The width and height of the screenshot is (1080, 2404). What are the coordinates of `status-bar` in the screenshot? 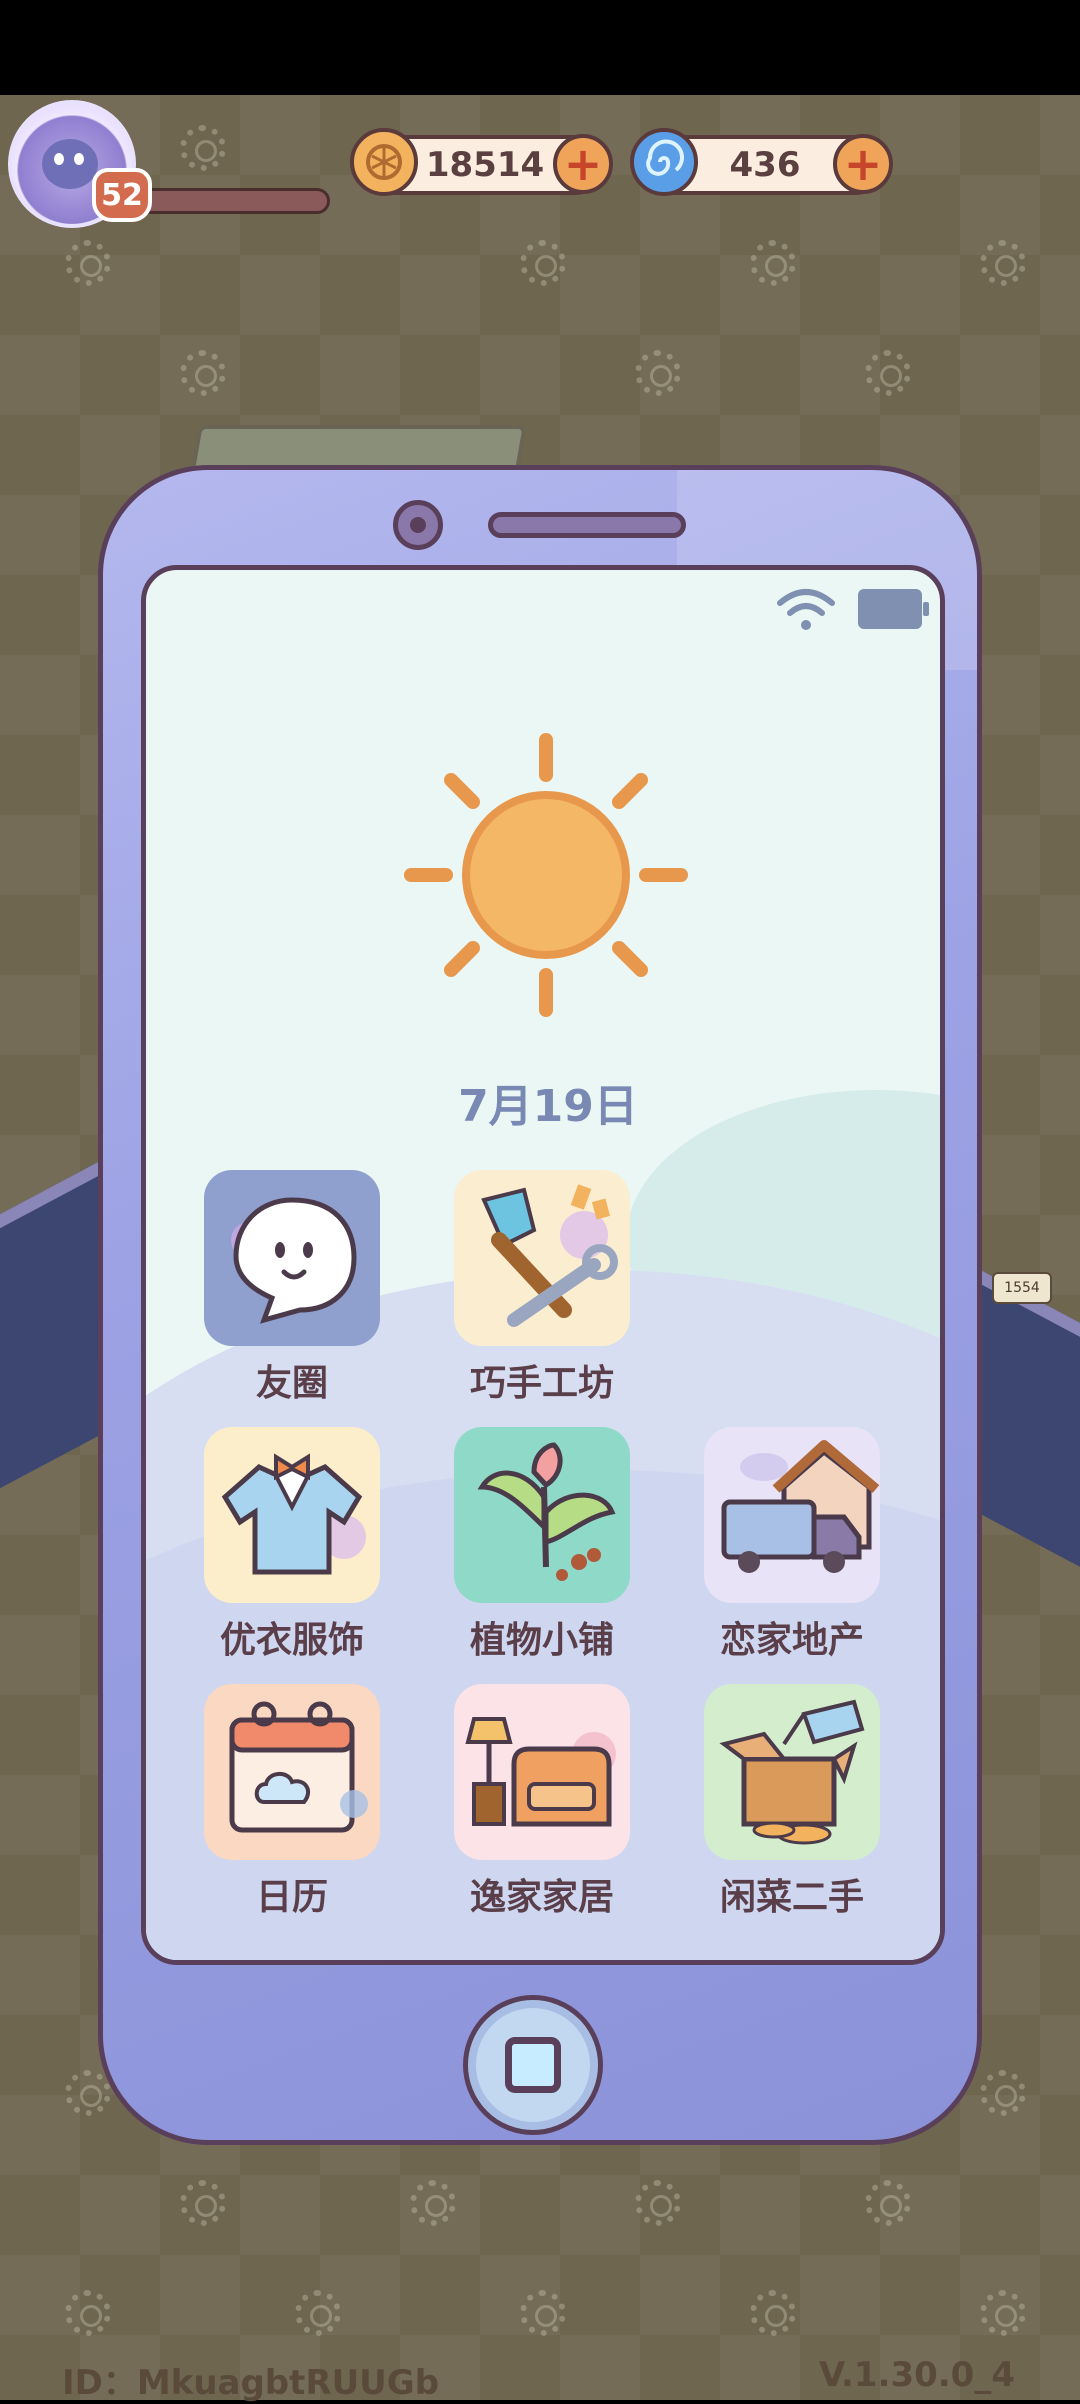 It's located at (851, 609).